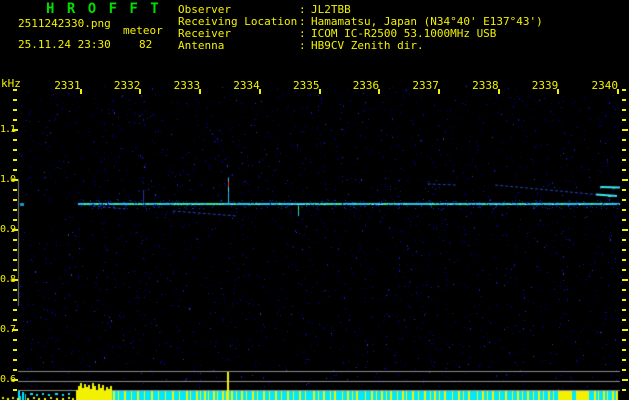  What do you see at coordinates (103, 9) in the screenshot?
I see `app-title: H R O F F T` at bounding box center [103, 9].